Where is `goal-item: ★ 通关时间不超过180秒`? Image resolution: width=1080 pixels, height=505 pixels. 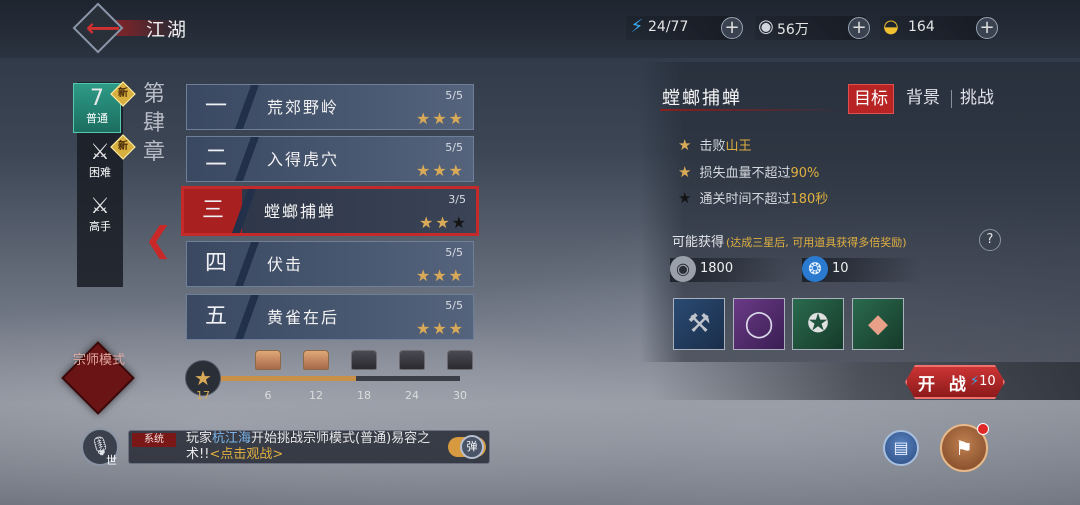 goal-item: ★ 通关时间不超过180秒 is located at coordinates (753, 198).